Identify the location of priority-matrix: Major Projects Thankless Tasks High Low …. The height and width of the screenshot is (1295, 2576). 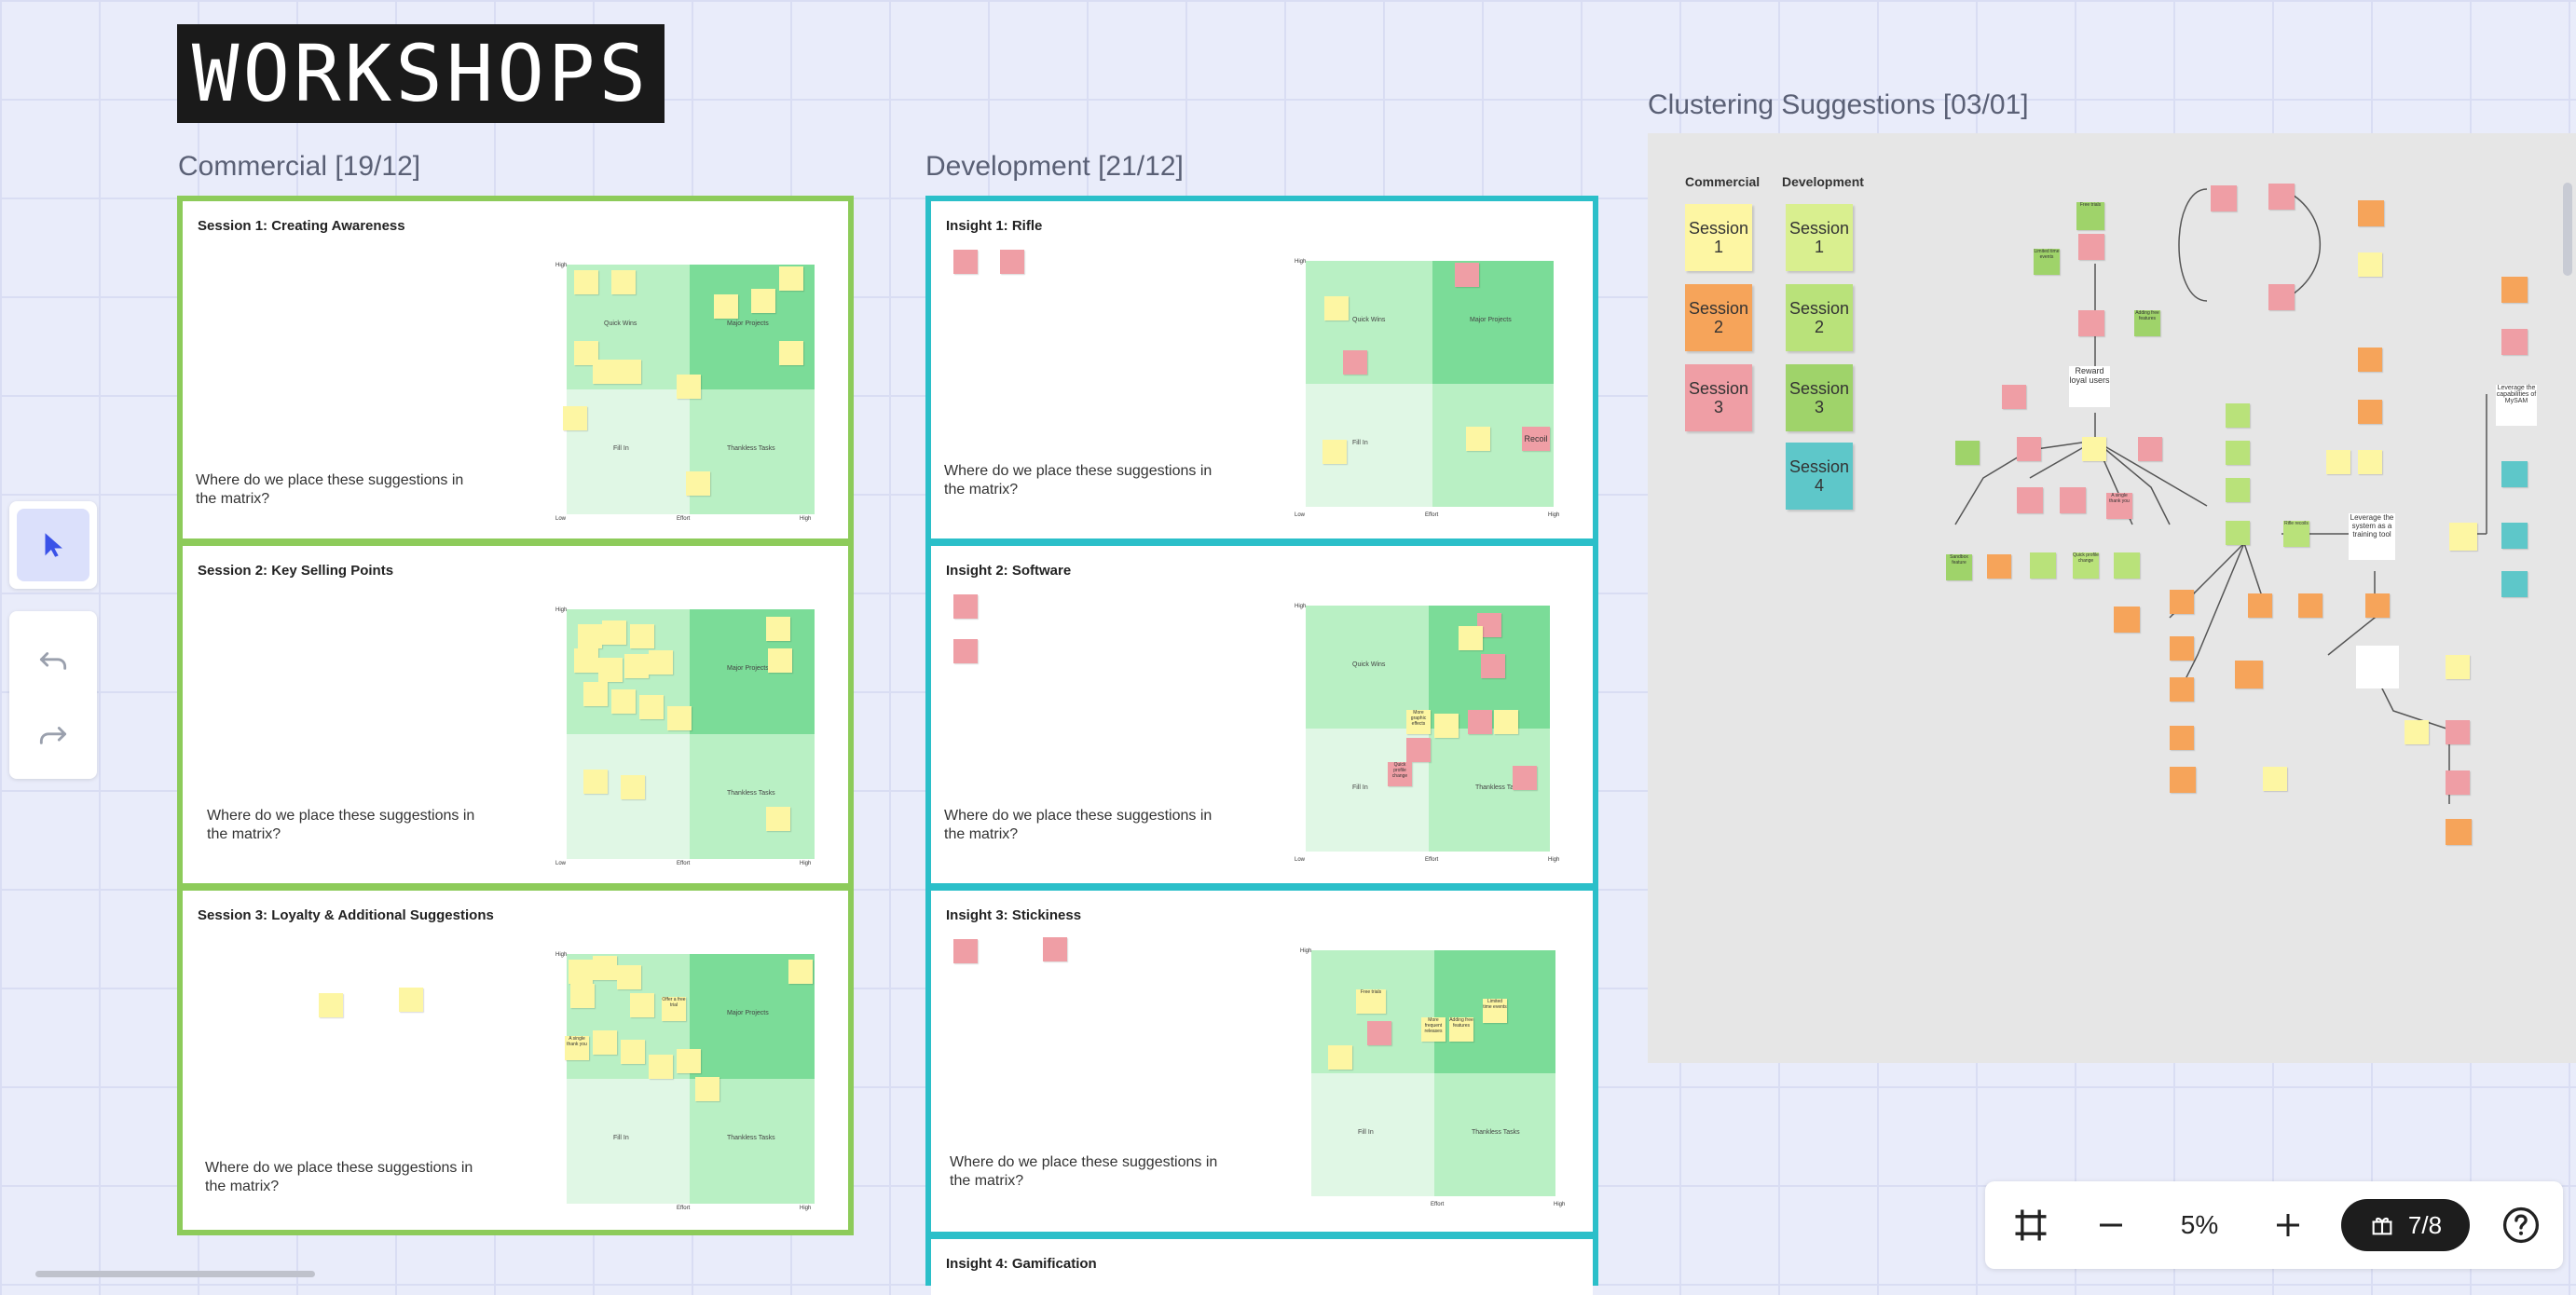
(690, 734).